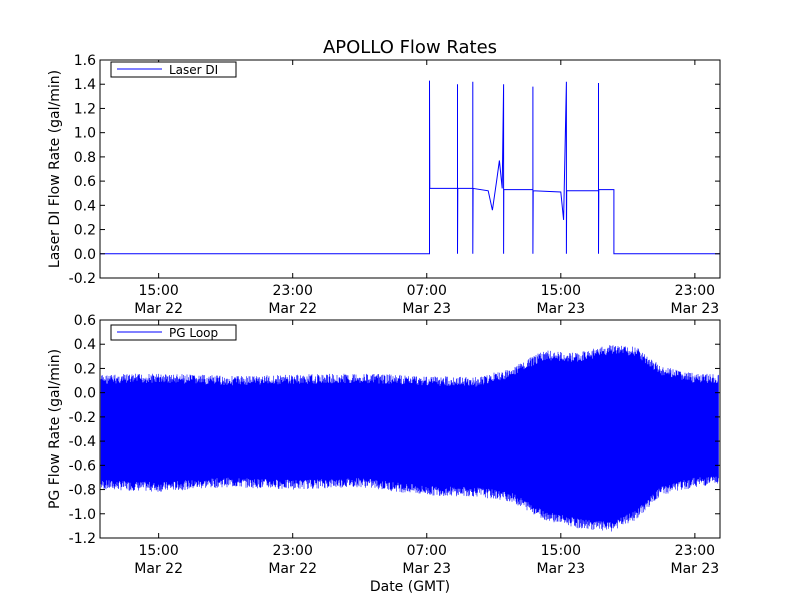  I want to click on pg-loop-x-axis-label: Date (GMT), so click(410, 587).